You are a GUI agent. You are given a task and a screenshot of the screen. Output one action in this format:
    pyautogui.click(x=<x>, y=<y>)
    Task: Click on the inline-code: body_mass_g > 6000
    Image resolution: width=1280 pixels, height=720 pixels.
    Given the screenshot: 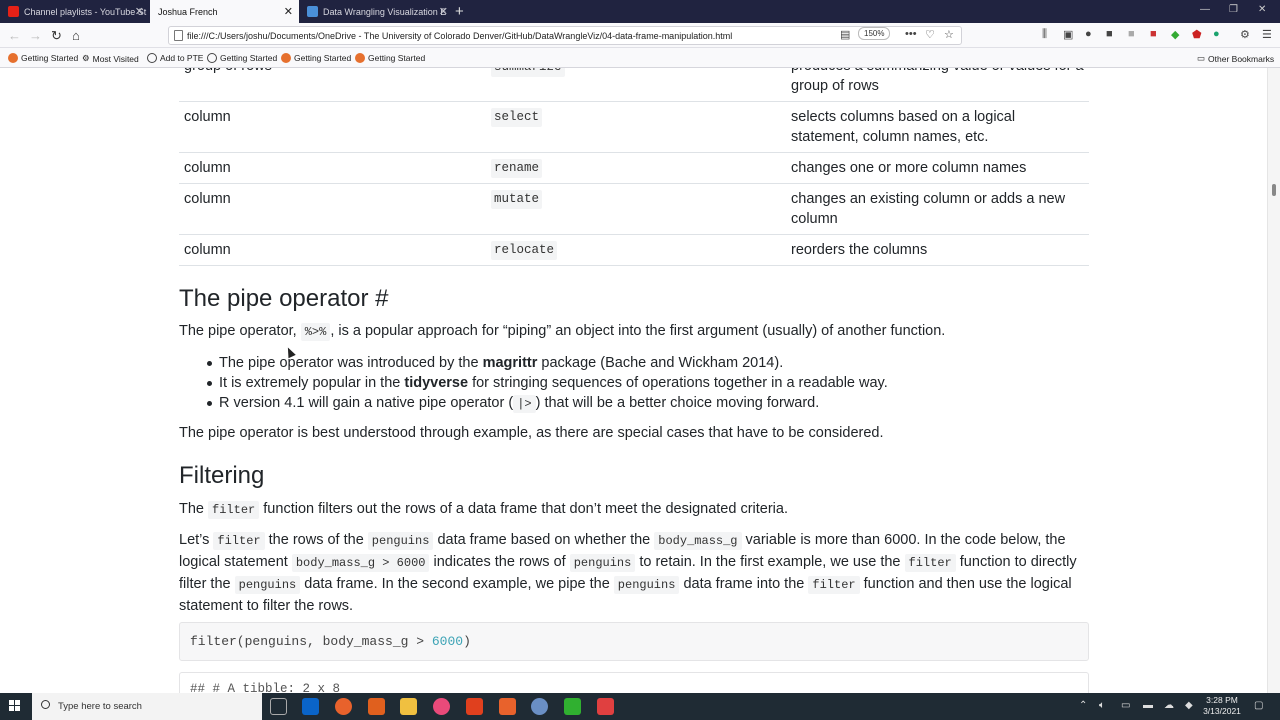 What is the action you would take?
    pyautogui.click(x=360, y=563)
    